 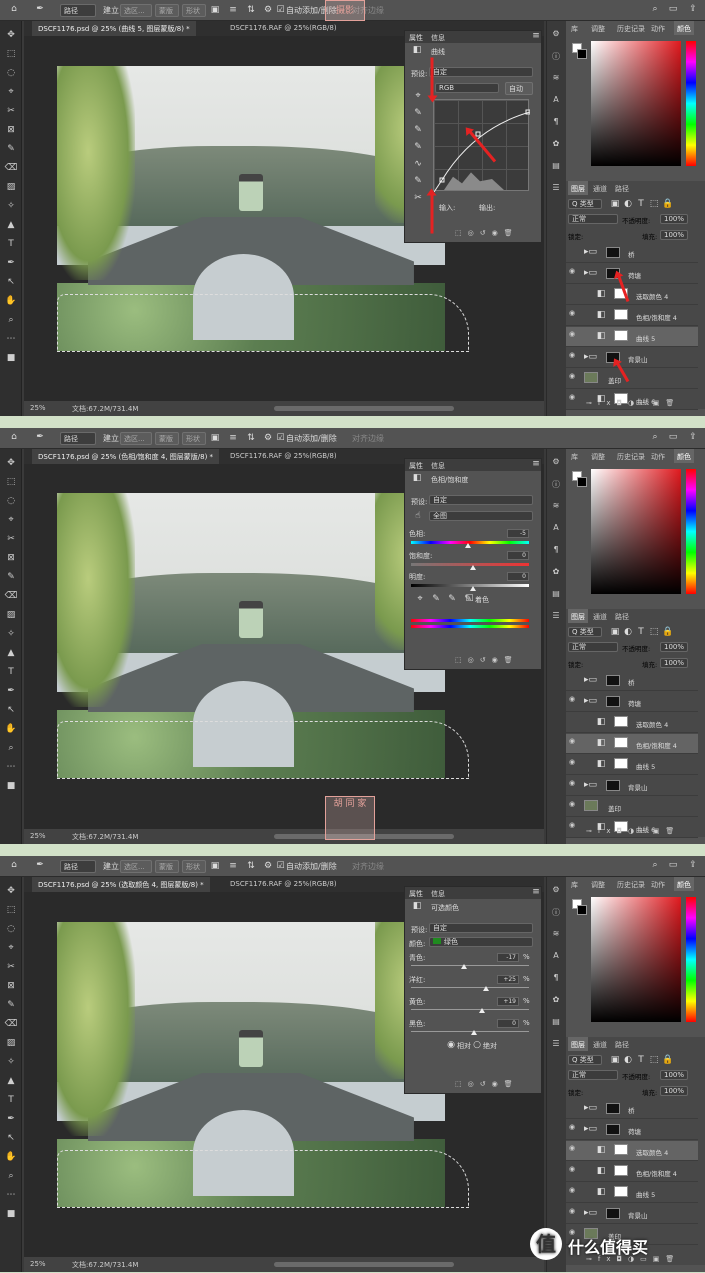 What do you see at coordinates (585, 1060) in the screenshot?
I see `layer-kind-filter: Q 类型` at bounding box center [585, 1060].